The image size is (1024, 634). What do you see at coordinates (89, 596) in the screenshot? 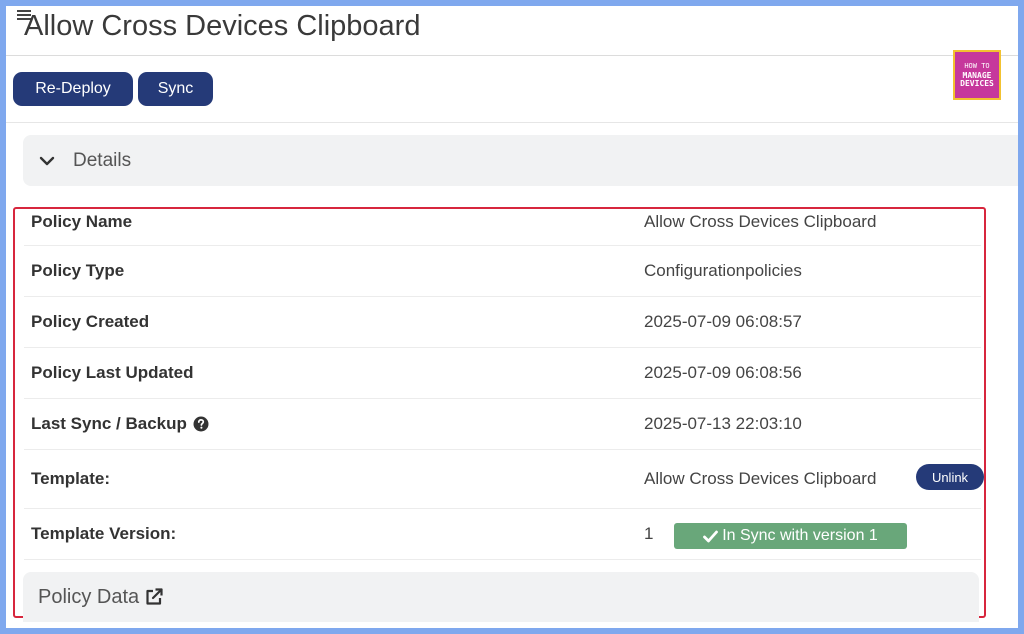
I see `policy-data-label: Policy Data` at bounding box center [89, 596].